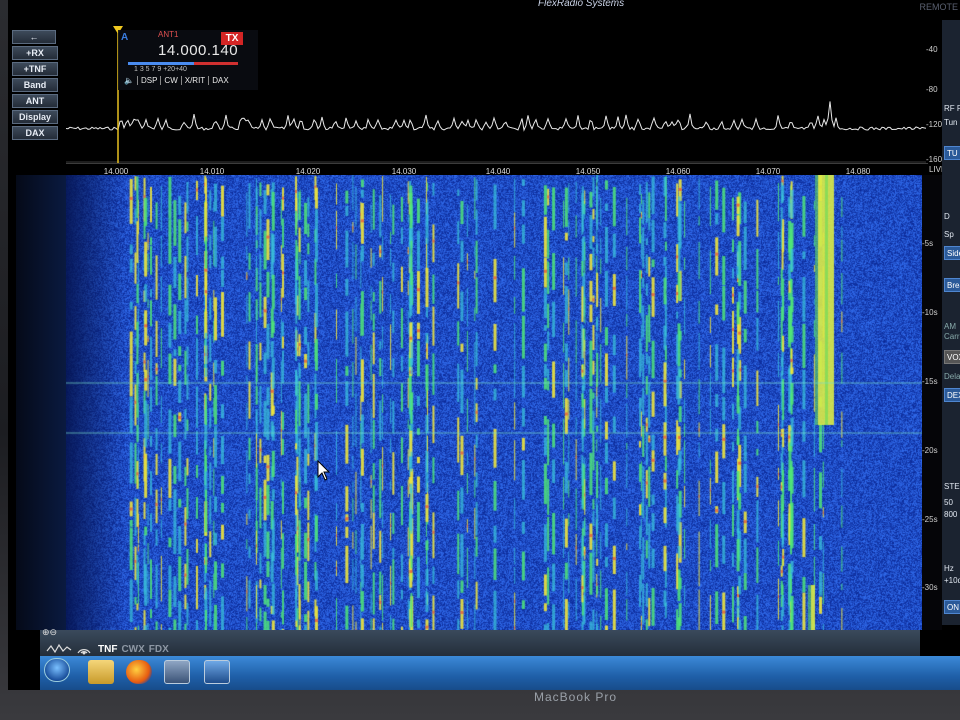 This screenshot has width=960, height=720. Describe the element at coordinates (952, 376) in the screenshot. I see `delay-vox-label: Dela` at that location.